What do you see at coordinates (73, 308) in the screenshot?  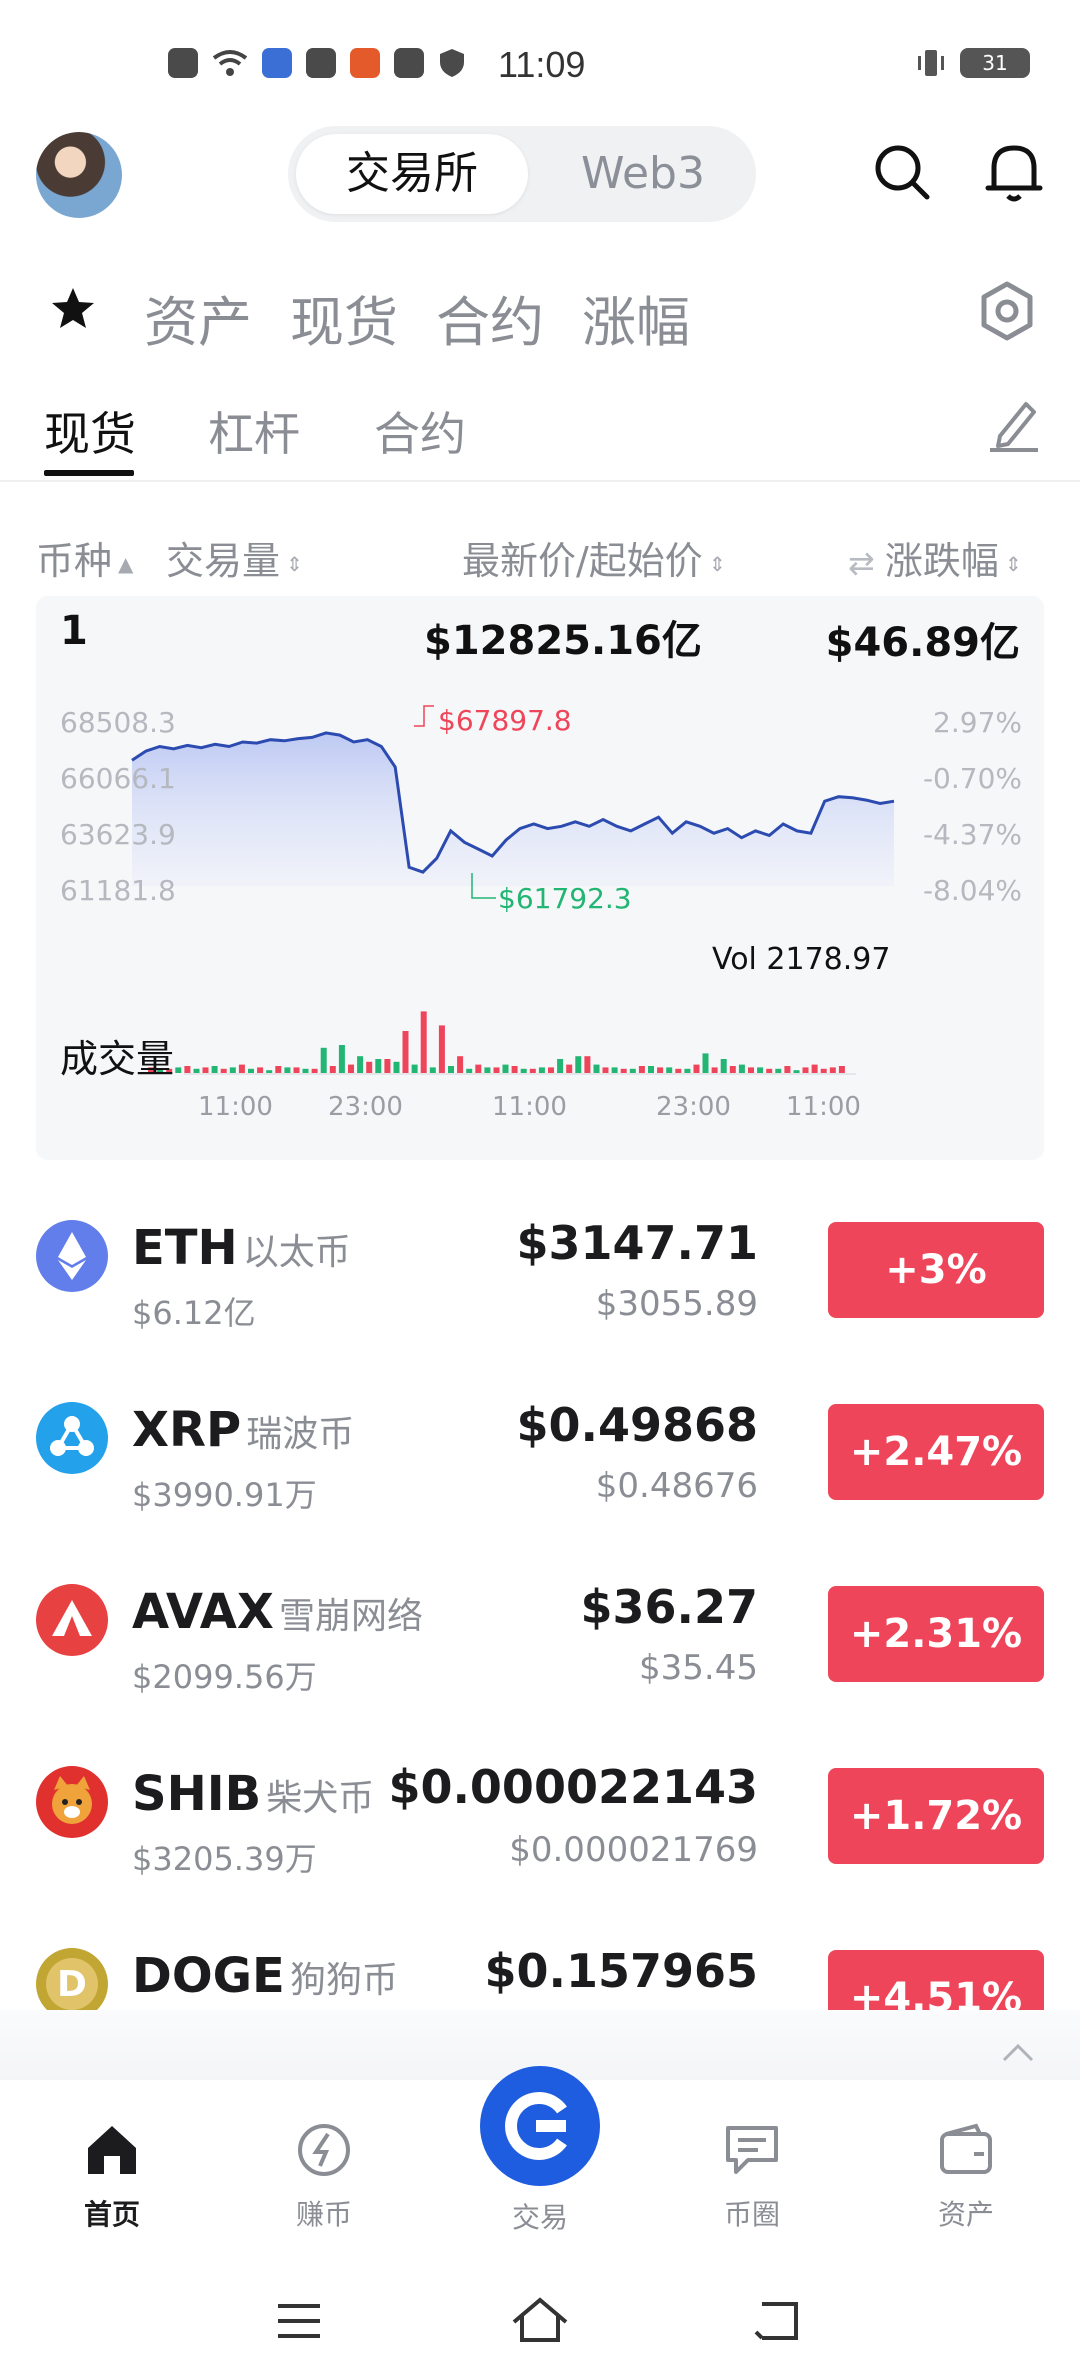 I see `star-icon` at bounding box center [73, 308].